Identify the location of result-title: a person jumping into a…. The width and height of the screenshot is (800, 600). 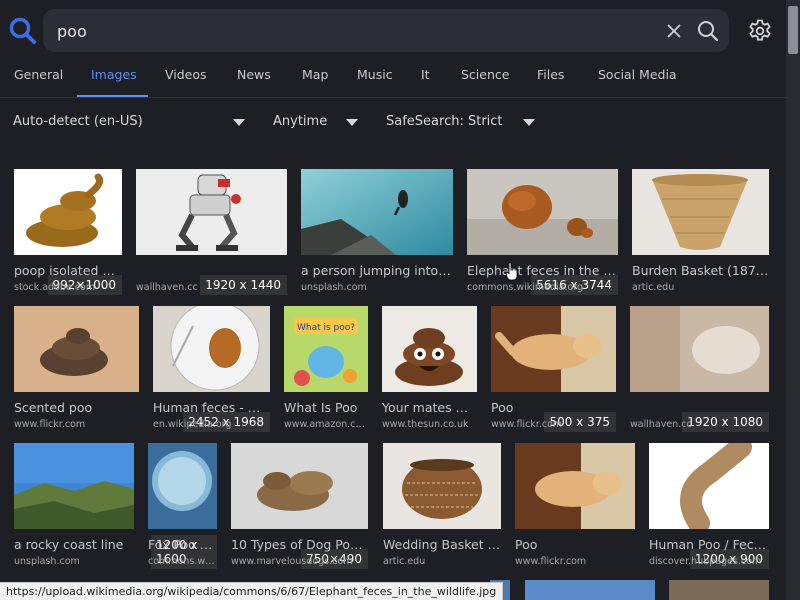
(377, 270).